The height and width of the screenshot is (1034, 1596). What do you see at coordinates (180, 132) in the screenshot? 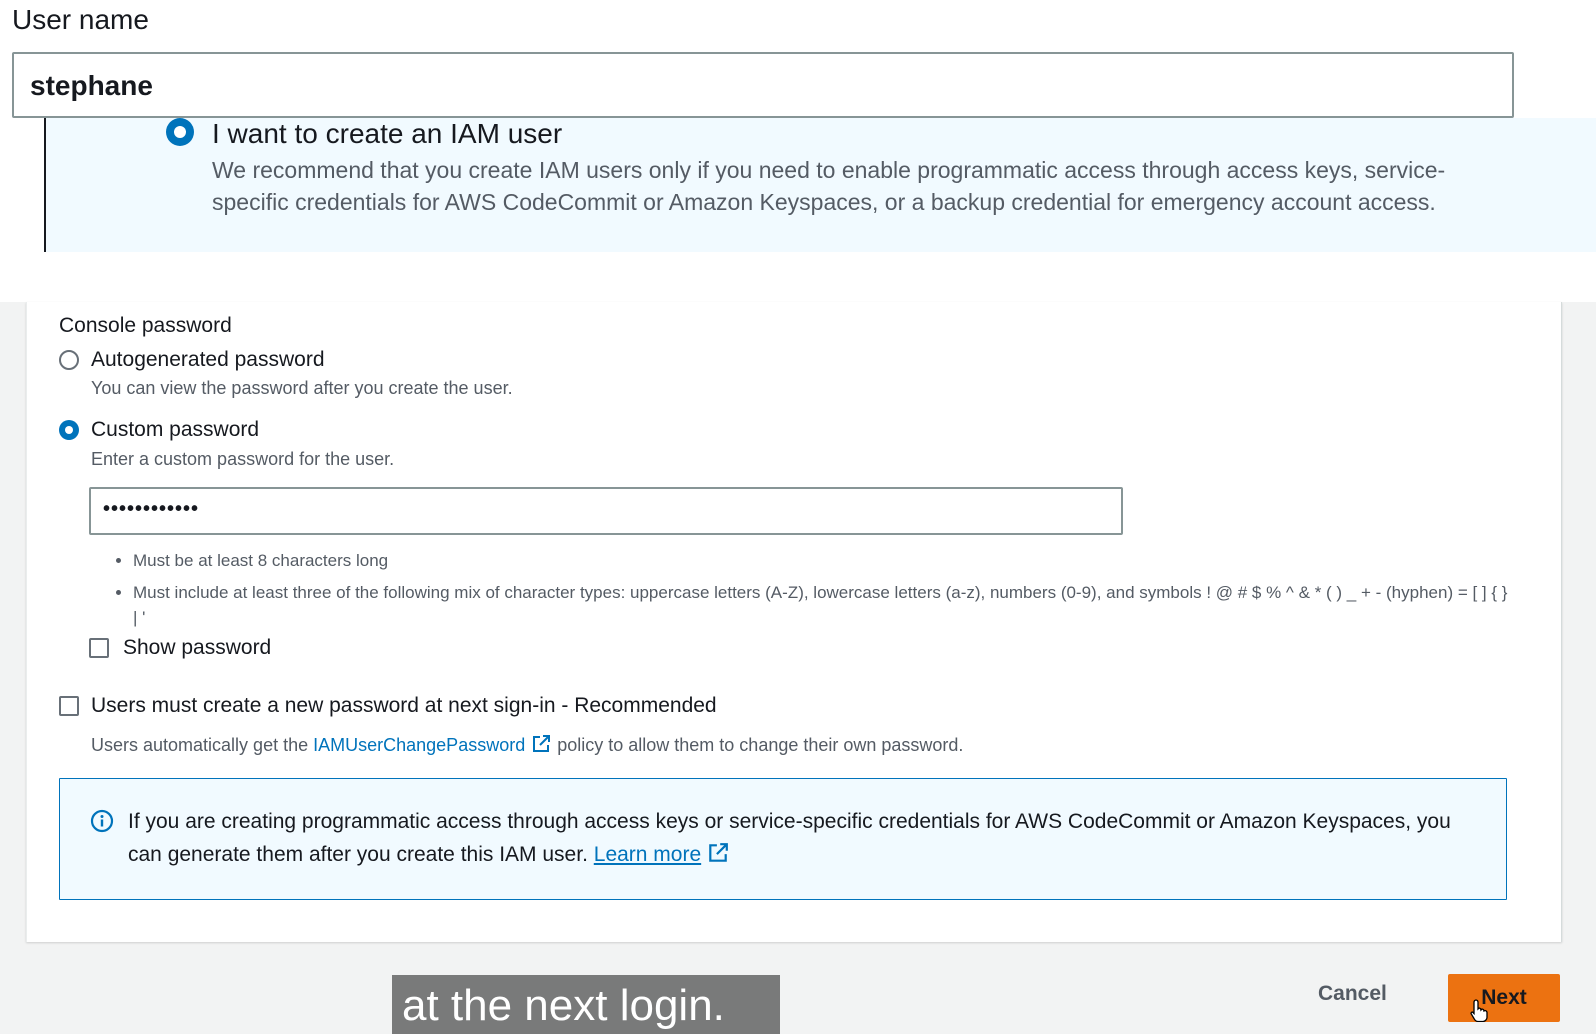
I see `iam-user-radio` at bounding box center [180, 132].